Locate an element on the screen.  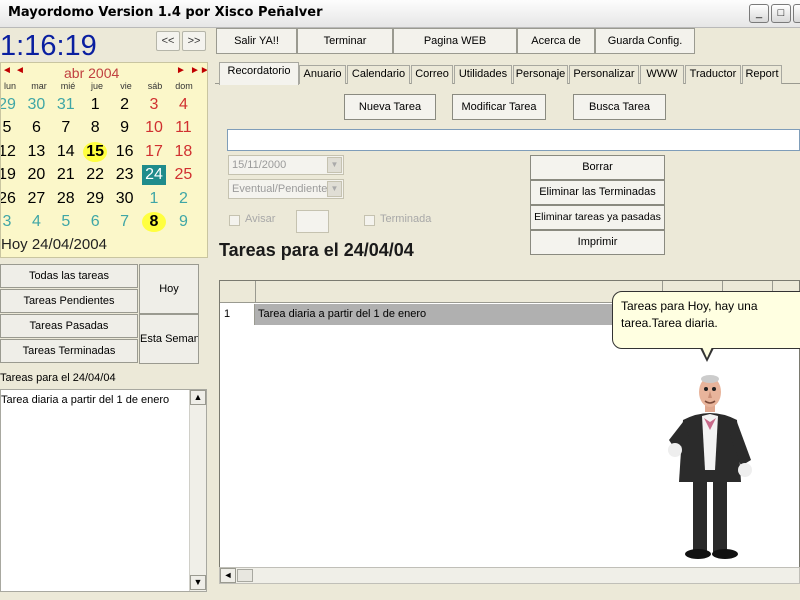
grid-horizontal-scrollbar: ◄ is located at coordinates (509, 575).